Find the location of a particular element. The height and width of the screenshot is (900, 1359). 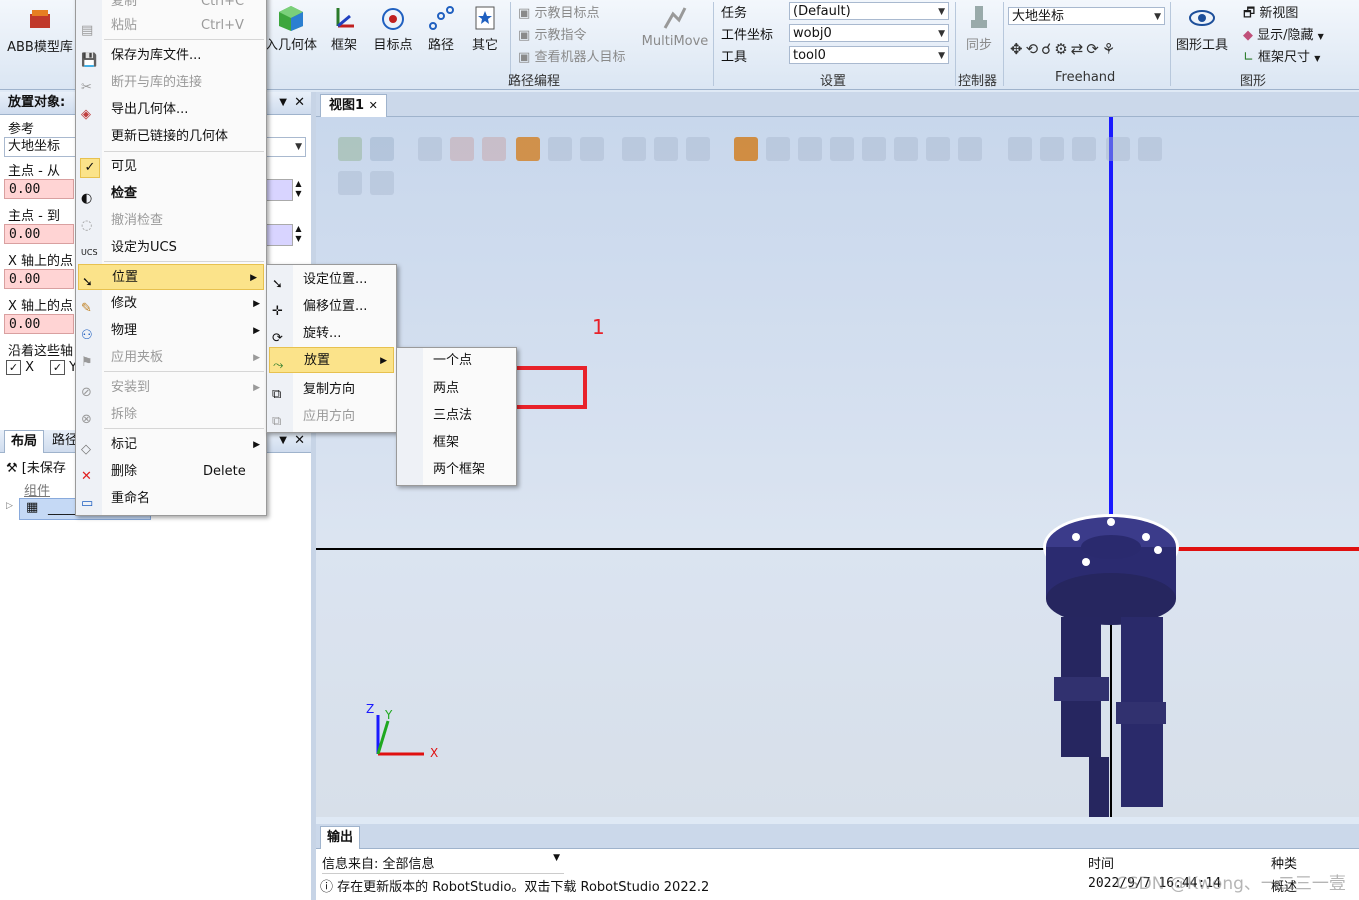

menu-position: ➘ 位置 ▶ is located at coordinates (171, 277).